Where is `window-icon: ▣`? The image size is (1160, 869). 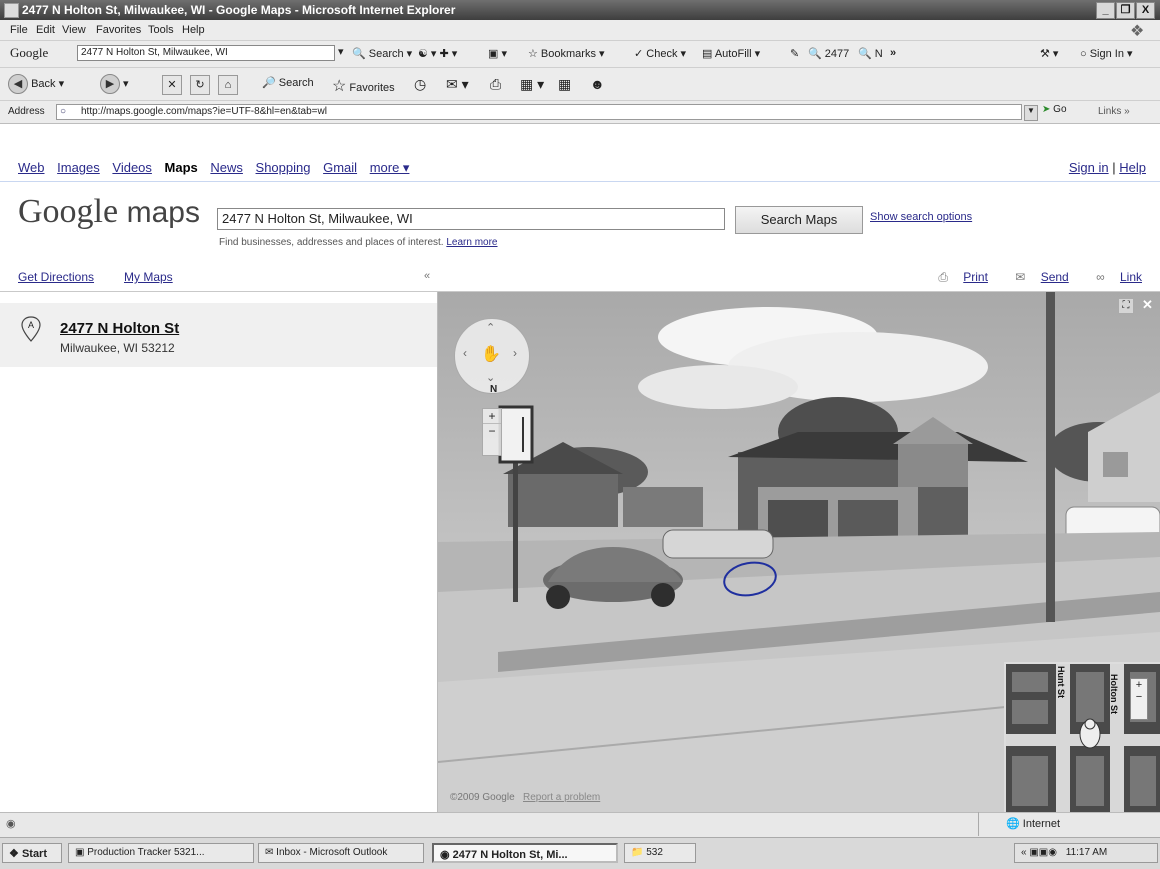 window-icon: ▣ is located at coordinates (80, 852).